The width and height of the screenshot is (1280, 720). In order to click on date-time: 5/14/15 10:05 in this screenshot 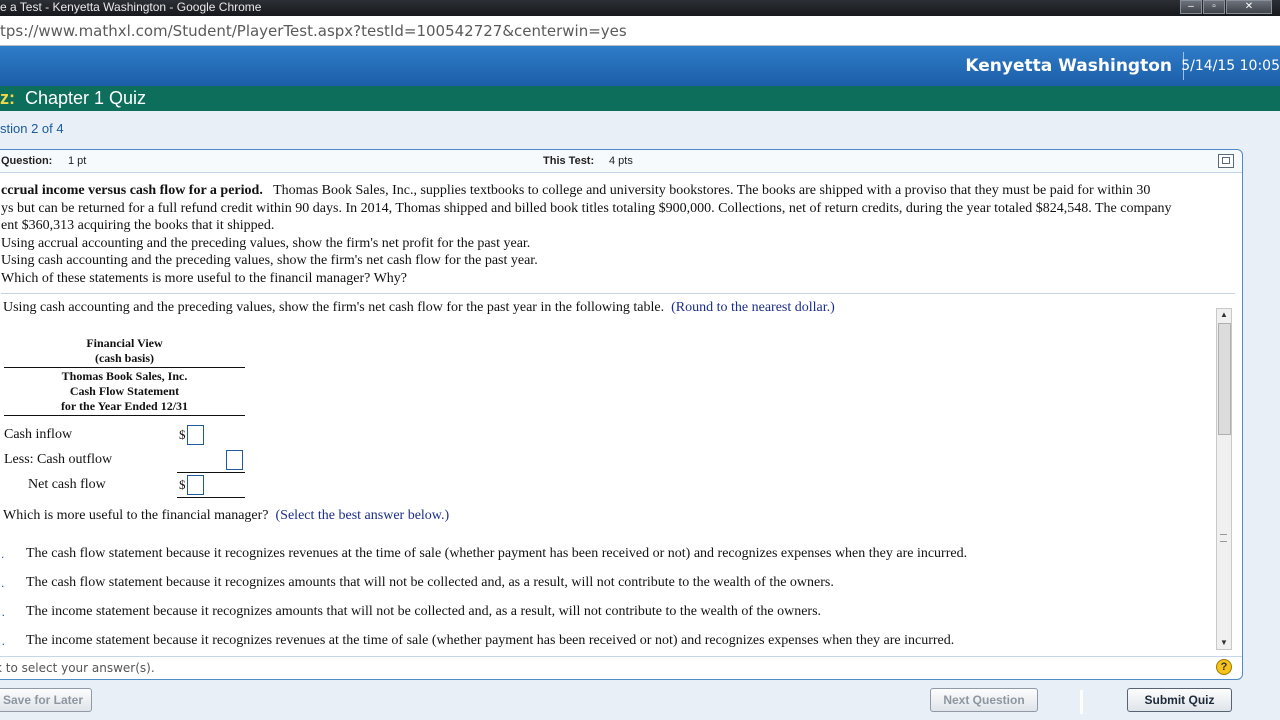, I will do `click(1230, 66)`.